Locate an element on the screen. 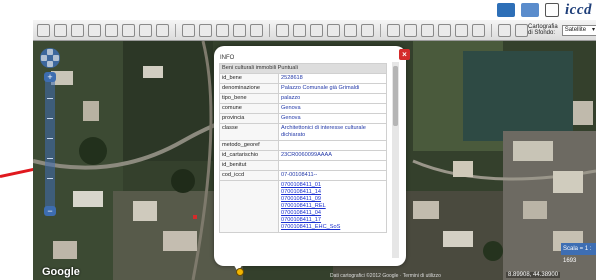 This screenshot has height=280, width=596. attr-value: 07-00108411-- is located at coordinates (332, 175).